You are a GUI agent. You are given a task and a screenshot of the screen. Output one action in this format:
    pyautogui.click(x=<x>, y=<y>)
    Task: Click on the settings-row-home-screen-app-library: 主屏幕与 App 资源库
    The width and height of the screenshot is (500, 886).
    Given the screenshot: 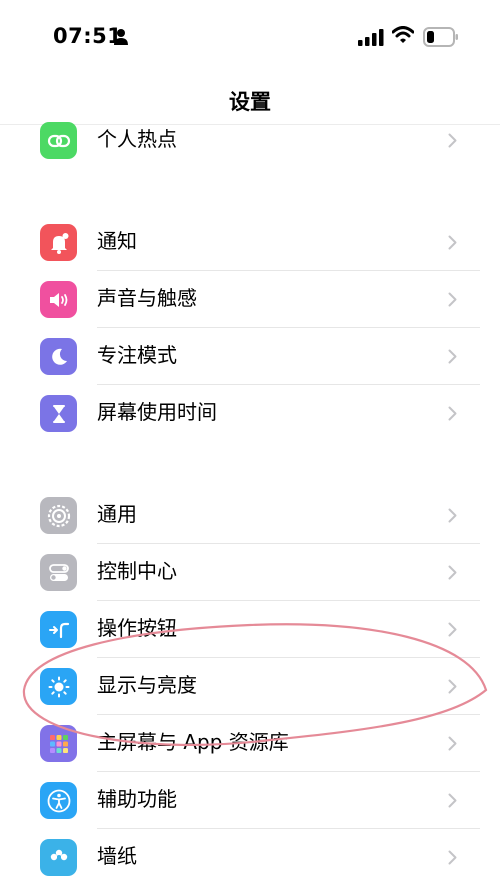 What is the action you would take?
    pyautogui.click(x=250, y=743)
    